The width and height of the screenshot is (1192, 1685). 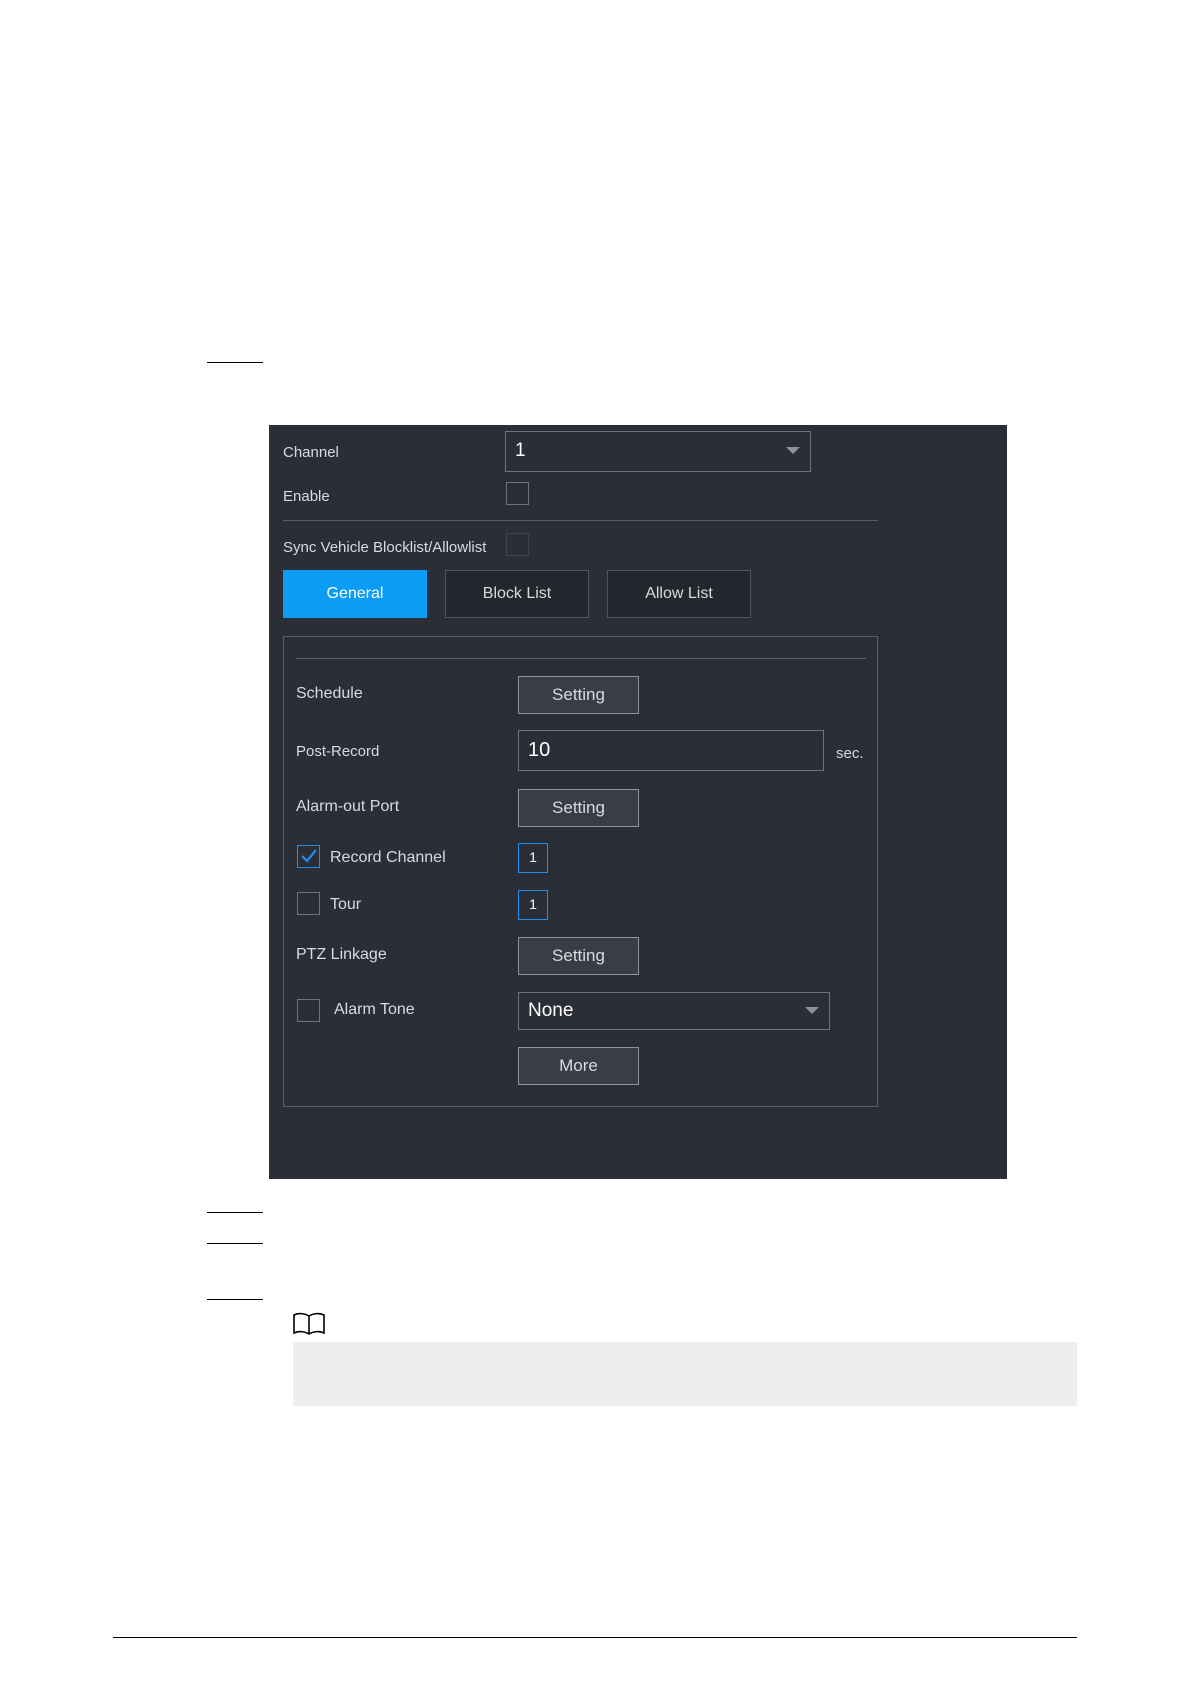 What do you see at coordinates (338, 751) in the screenshot?
I see `post-record-label: Post-Record` at bounding box center [338, 751].